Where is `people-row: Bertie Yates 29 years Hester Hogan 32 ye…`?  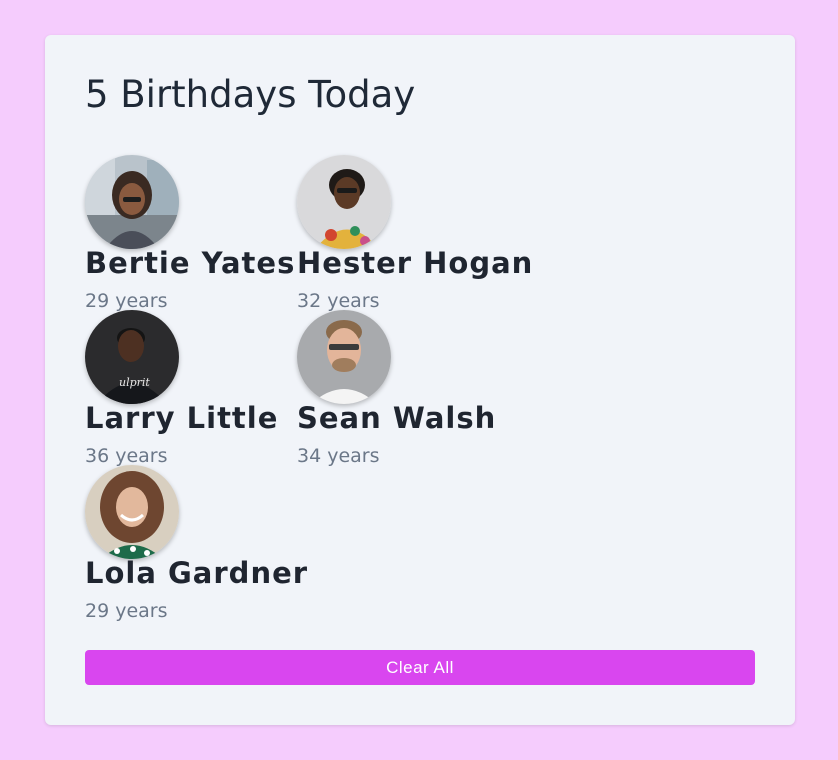
people-row: Bertie Yates 29 years Hester Hogan 32 ye… is located at coordinates (325, 233).